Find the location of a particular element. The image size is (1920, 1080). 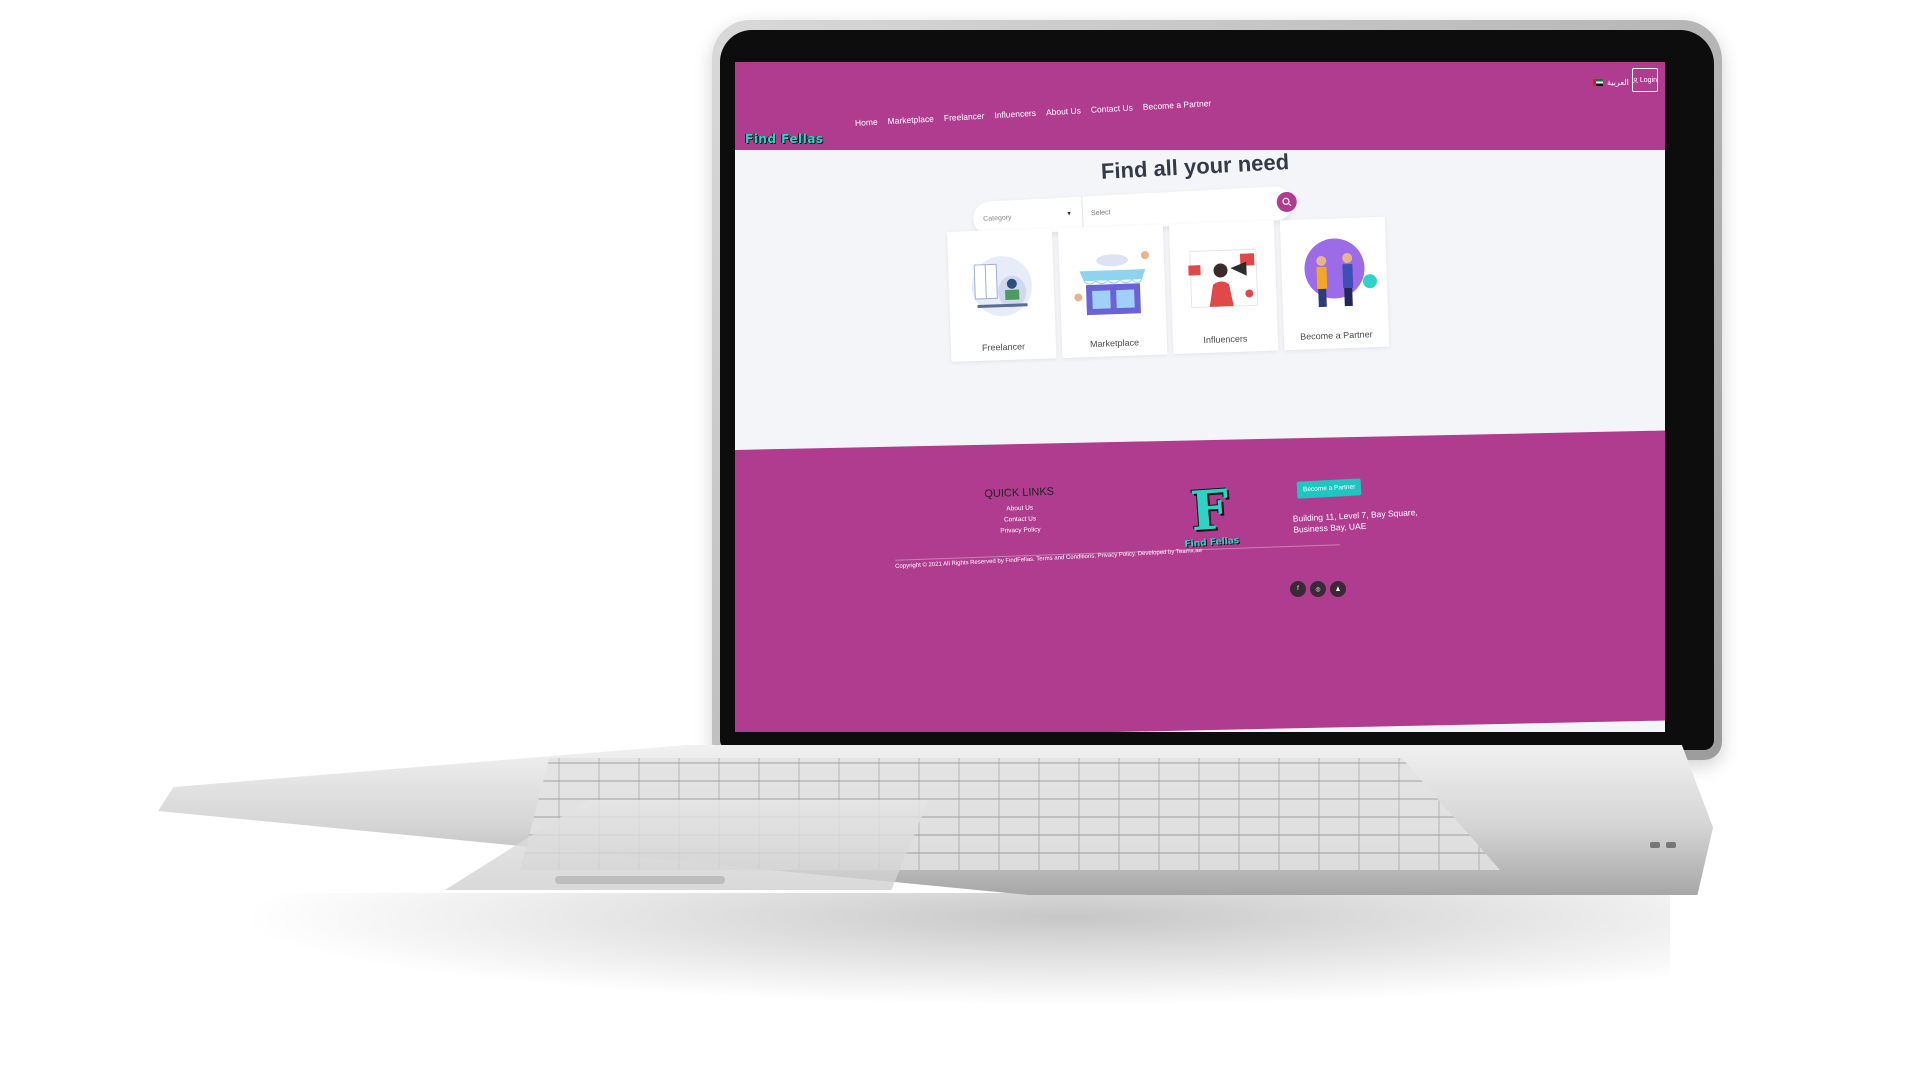

become-partner-button: Become a Partner is located at coordinates (1329, 488).